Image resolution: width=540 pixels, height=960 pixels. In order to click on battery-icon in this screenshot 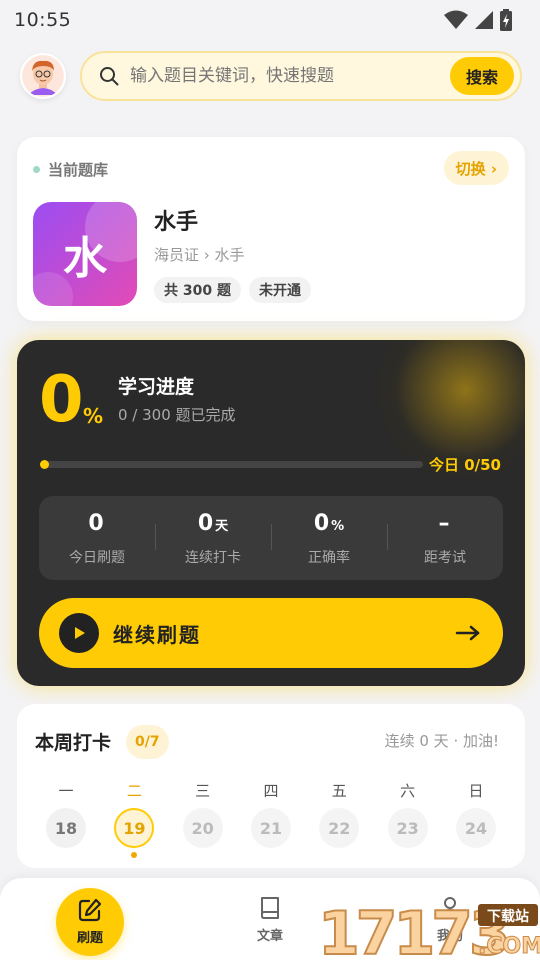, I will do `click(506, 20)`.